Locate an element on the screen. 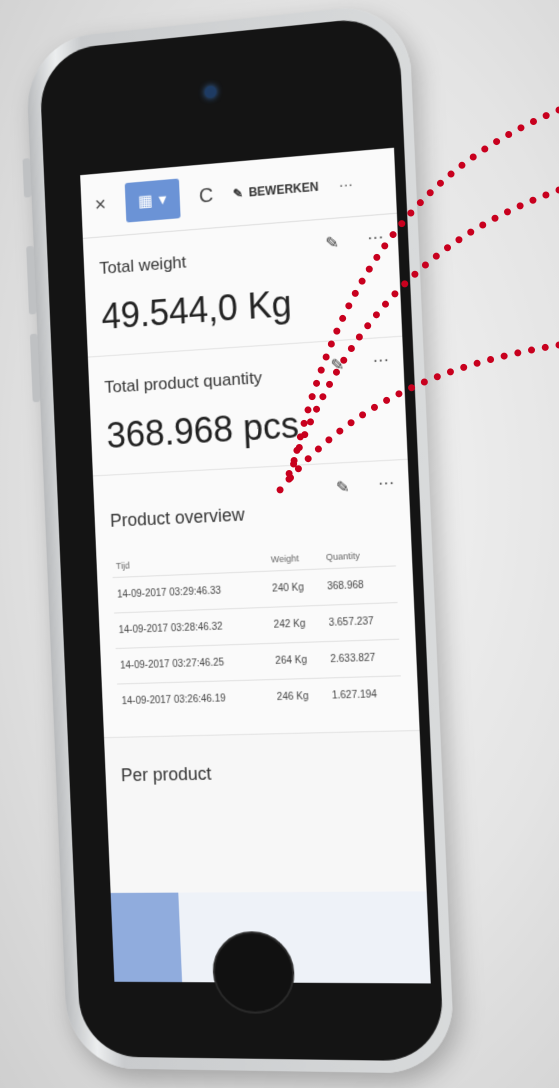 The image size is (559, 1088). silent-switch is located at coordinates (27, 178).